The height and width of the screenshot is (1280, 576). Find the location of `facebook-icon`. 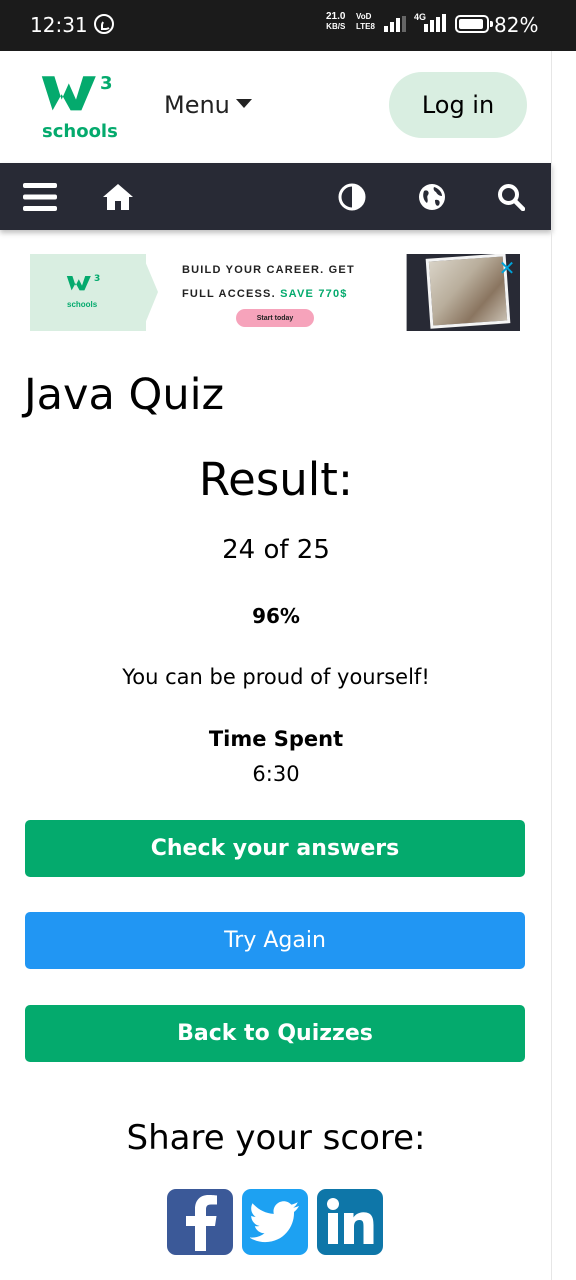

facebook-icon is located at coordinates (200, 1222).